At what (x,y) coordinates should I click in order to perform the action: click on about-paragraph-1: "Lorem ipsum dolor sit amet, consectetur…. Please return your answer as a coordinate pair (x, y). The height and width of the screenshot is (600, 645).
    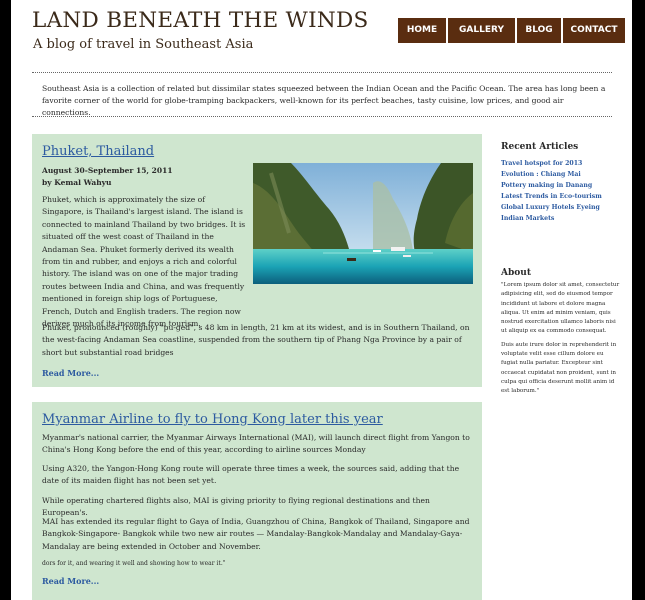
    Looking at the image, I should click on (560, 308).